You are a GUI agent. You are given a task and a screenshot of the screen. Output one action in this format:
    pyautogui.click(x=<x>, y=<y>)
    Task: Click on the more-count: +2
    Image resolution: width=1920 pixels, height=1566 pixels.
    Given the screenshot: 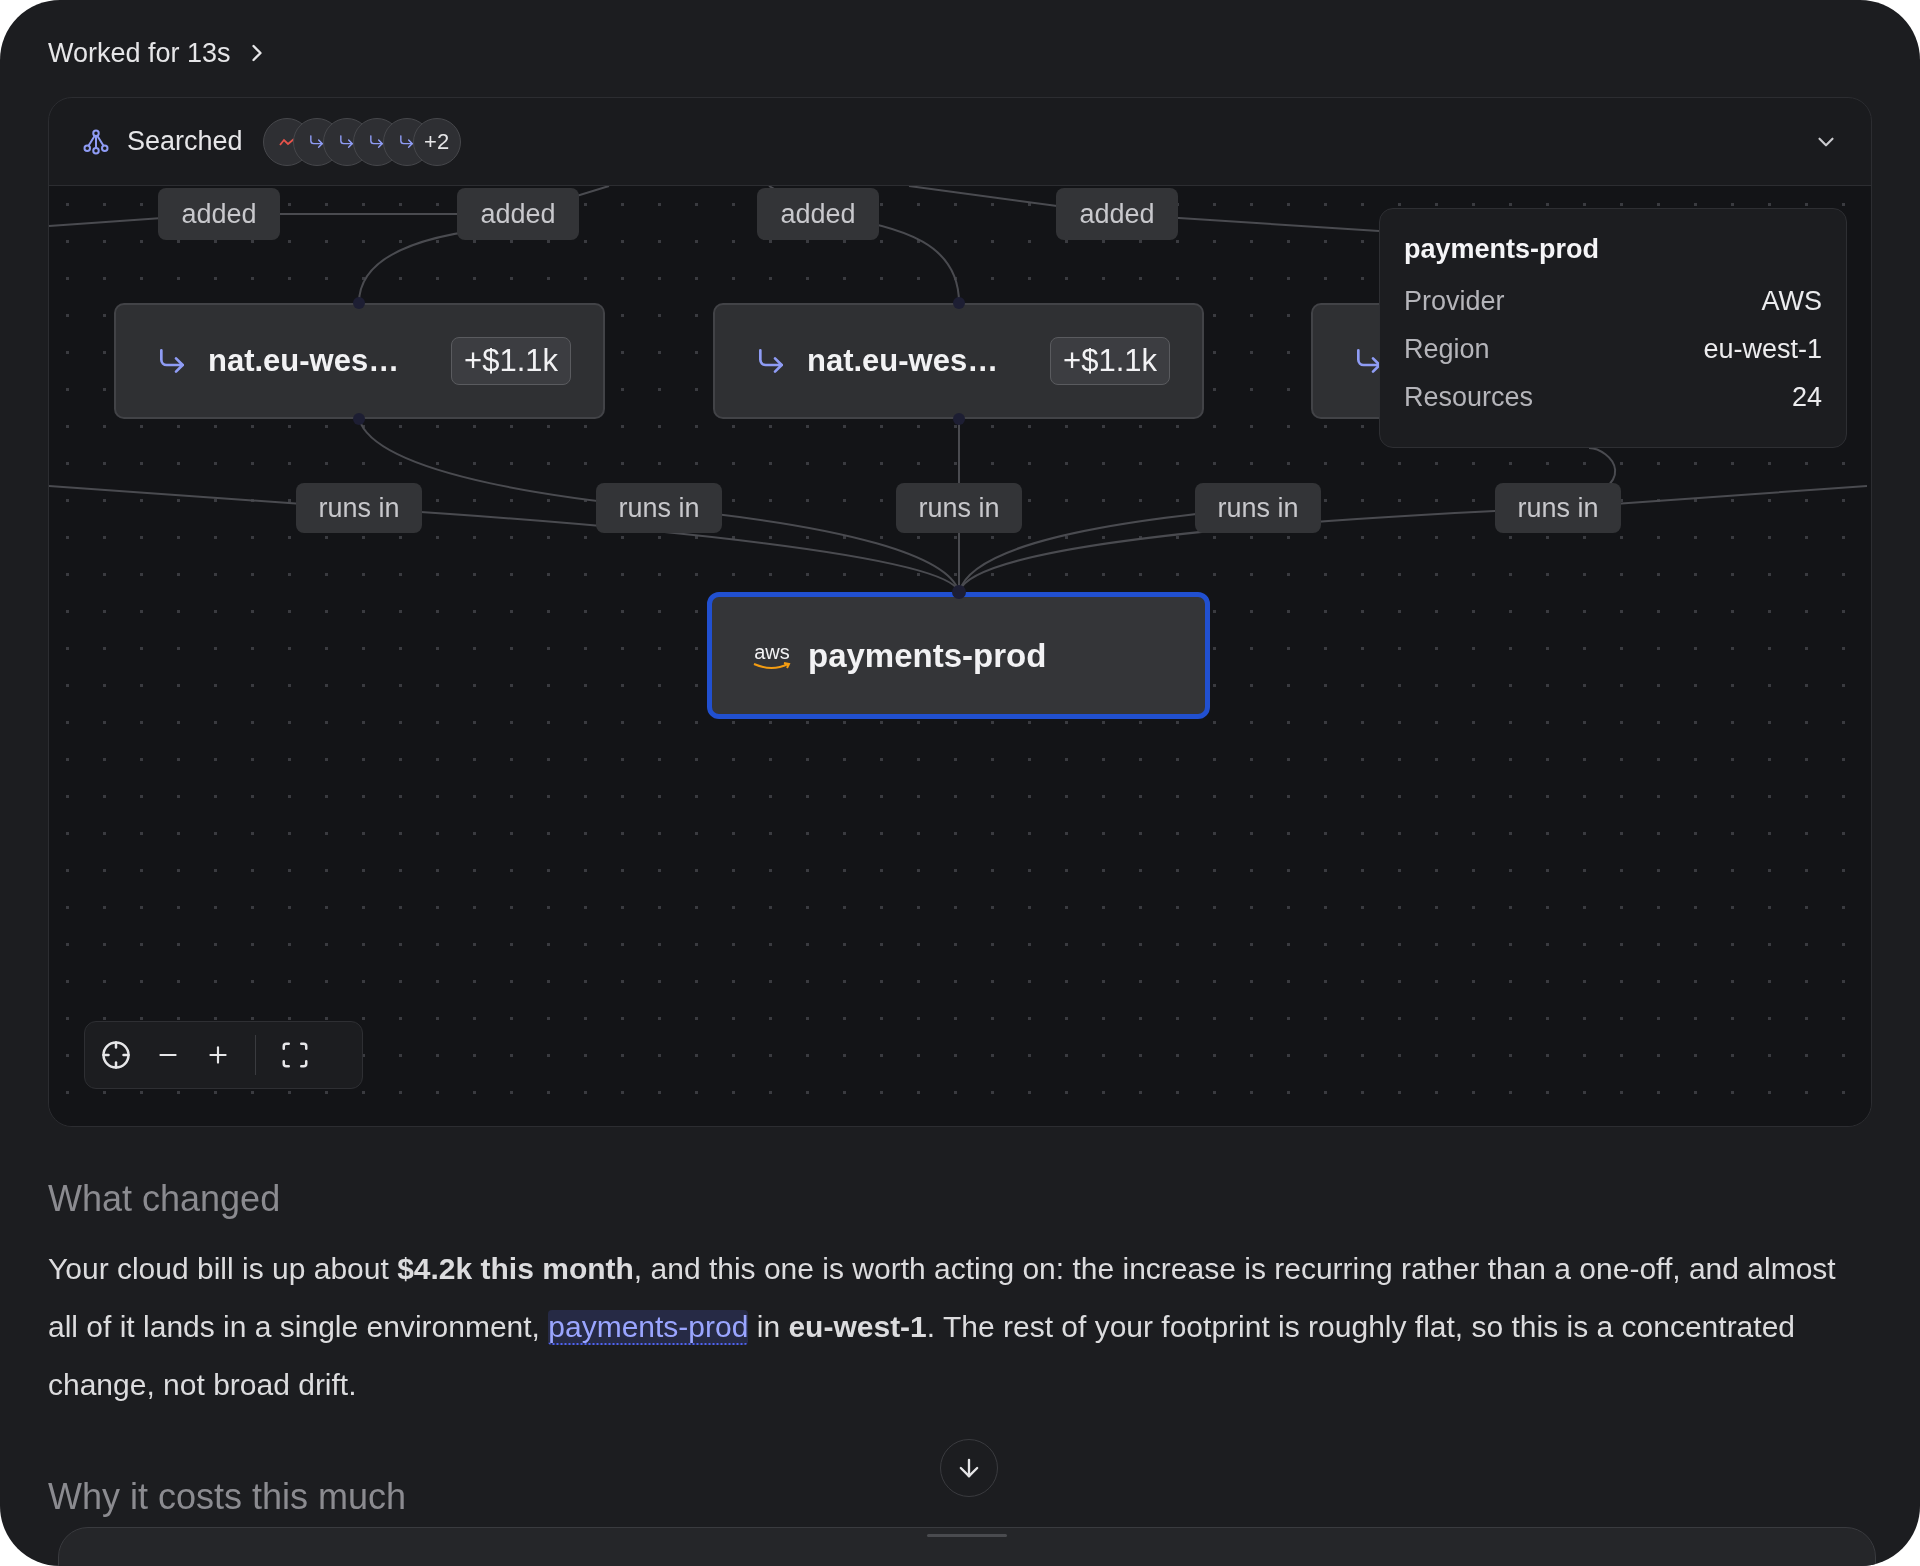 What is the action you would take?
    pyautogui.click(x=436, y=141)
    